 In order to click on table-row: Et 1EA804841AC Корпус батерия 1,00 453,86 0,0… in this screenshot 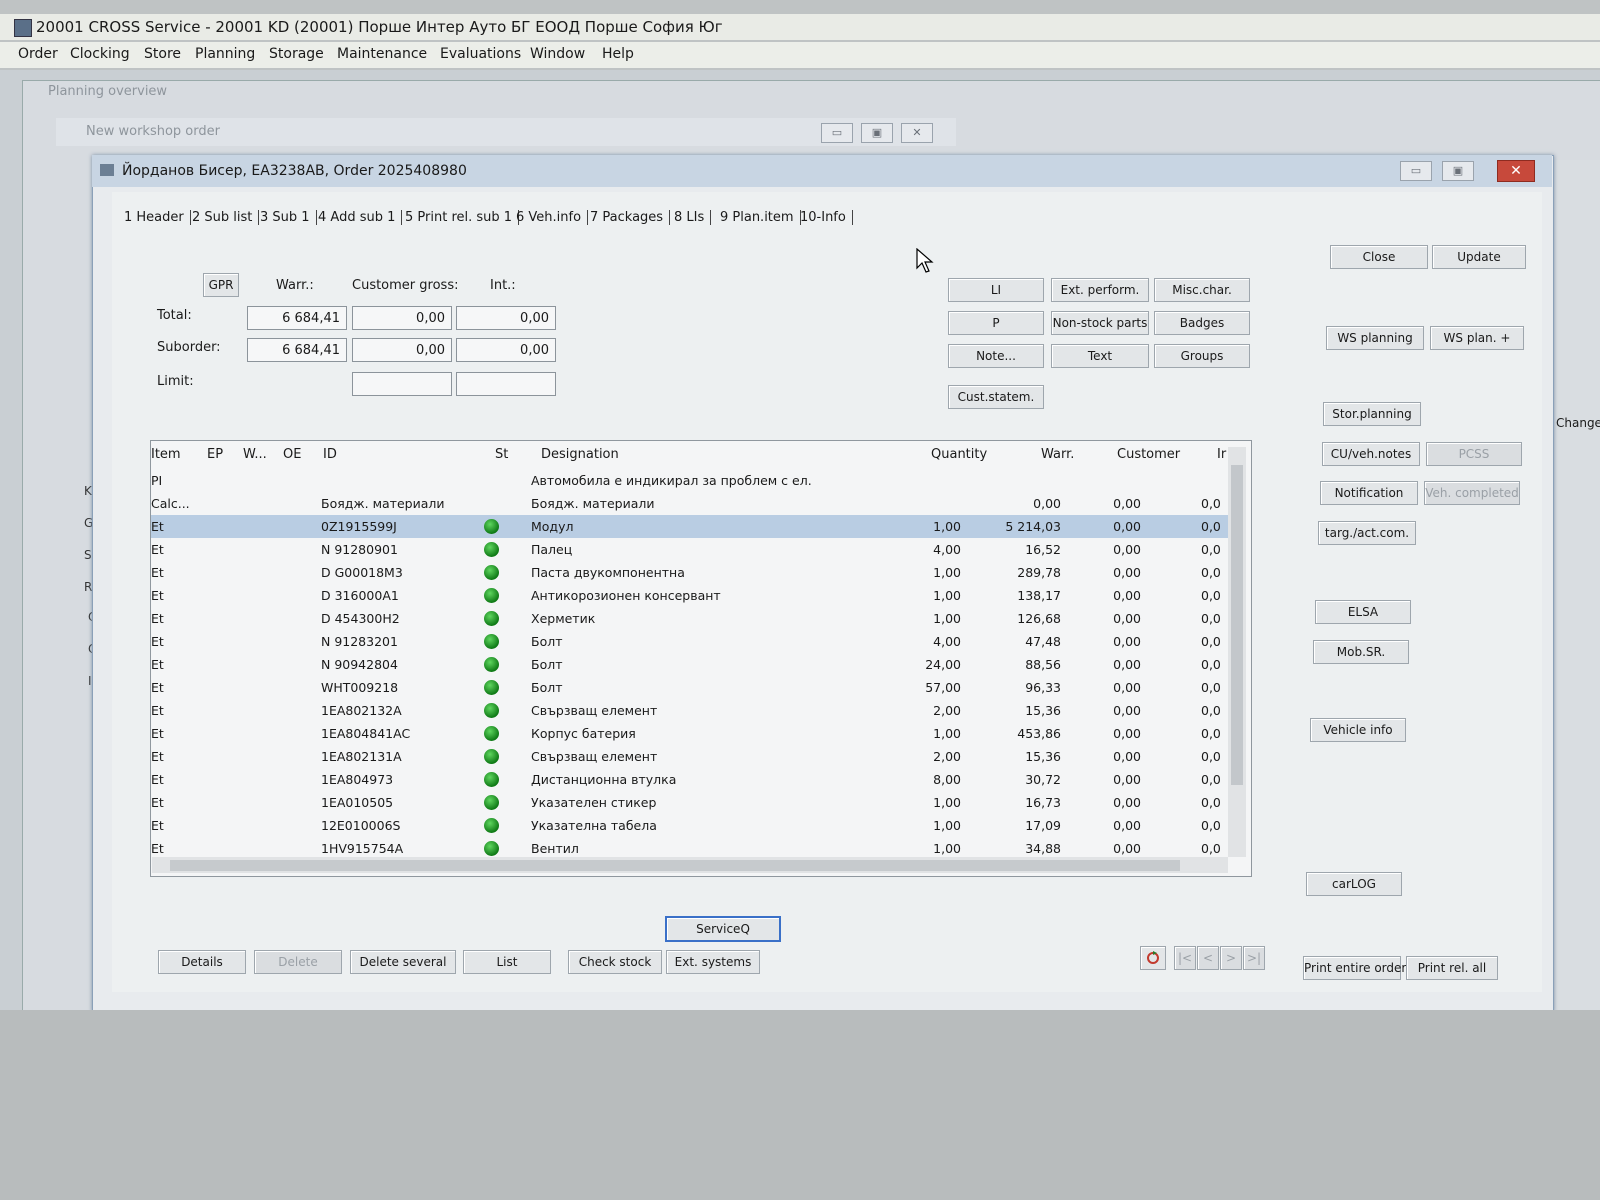, I will do `click(691, 733)`.